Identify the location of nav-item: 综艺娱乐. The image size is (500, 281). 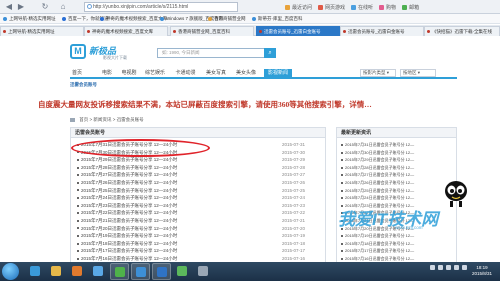
(155, 73).